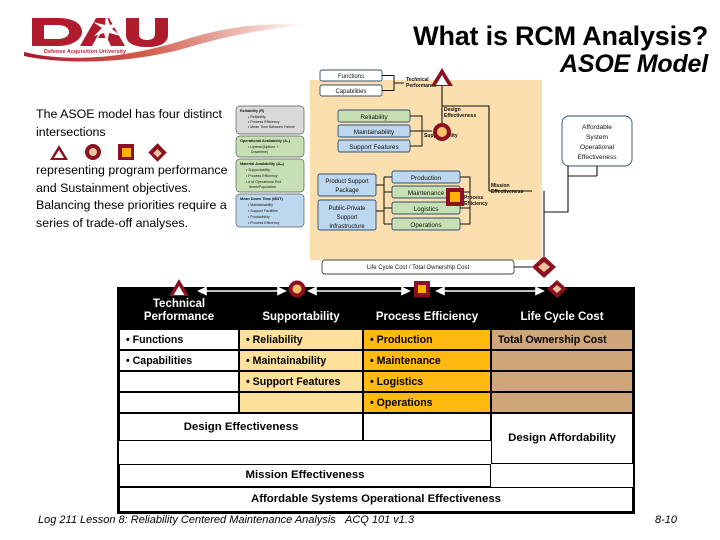 This screenshot has width=720, height=540. I want to click on svg-text: Efficiency, so click(476, 204).